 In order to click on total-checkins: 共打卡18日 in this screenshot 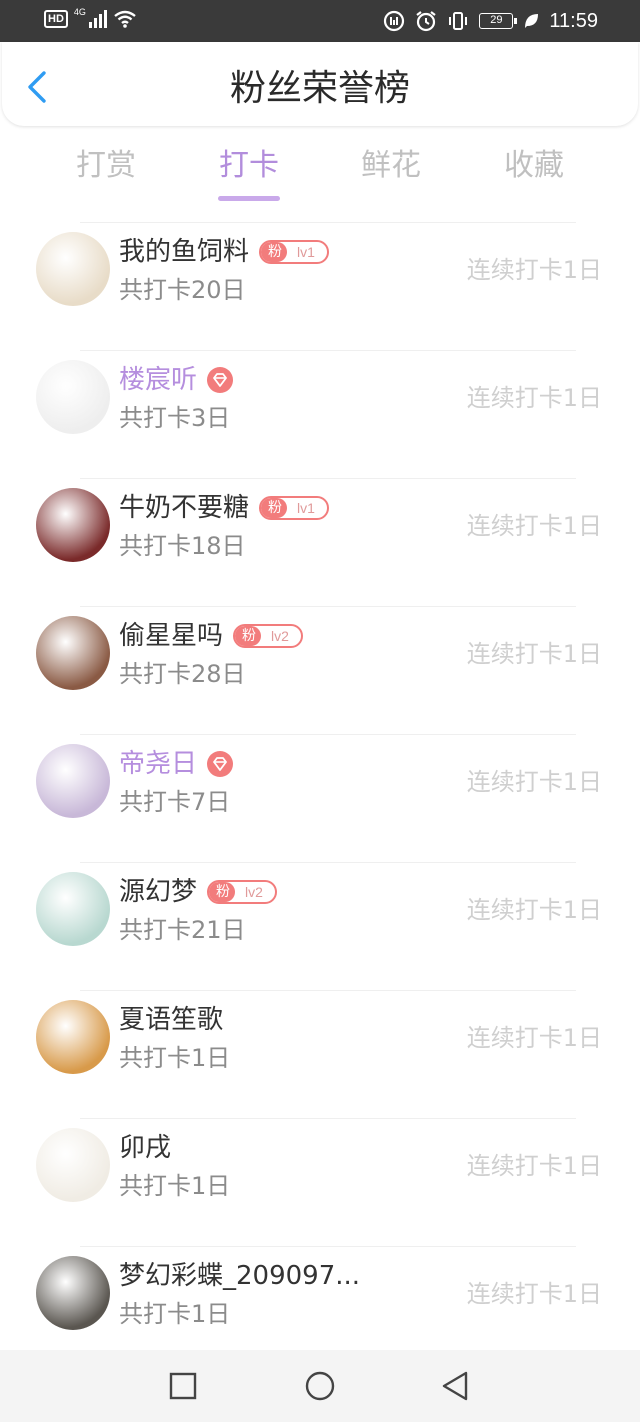, I will do `click(182, 546)`.